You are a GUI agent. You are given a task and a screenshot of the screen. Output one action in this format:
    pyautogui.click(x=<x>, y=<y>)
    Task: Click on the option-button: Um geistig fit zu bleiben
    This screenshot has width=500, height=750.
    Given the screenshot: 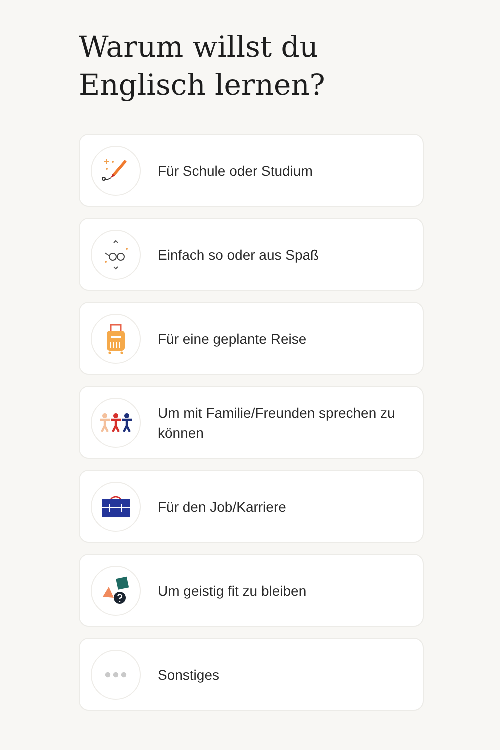 What is the action you would take?
    pyautogui.click(x=251, y=590)
    